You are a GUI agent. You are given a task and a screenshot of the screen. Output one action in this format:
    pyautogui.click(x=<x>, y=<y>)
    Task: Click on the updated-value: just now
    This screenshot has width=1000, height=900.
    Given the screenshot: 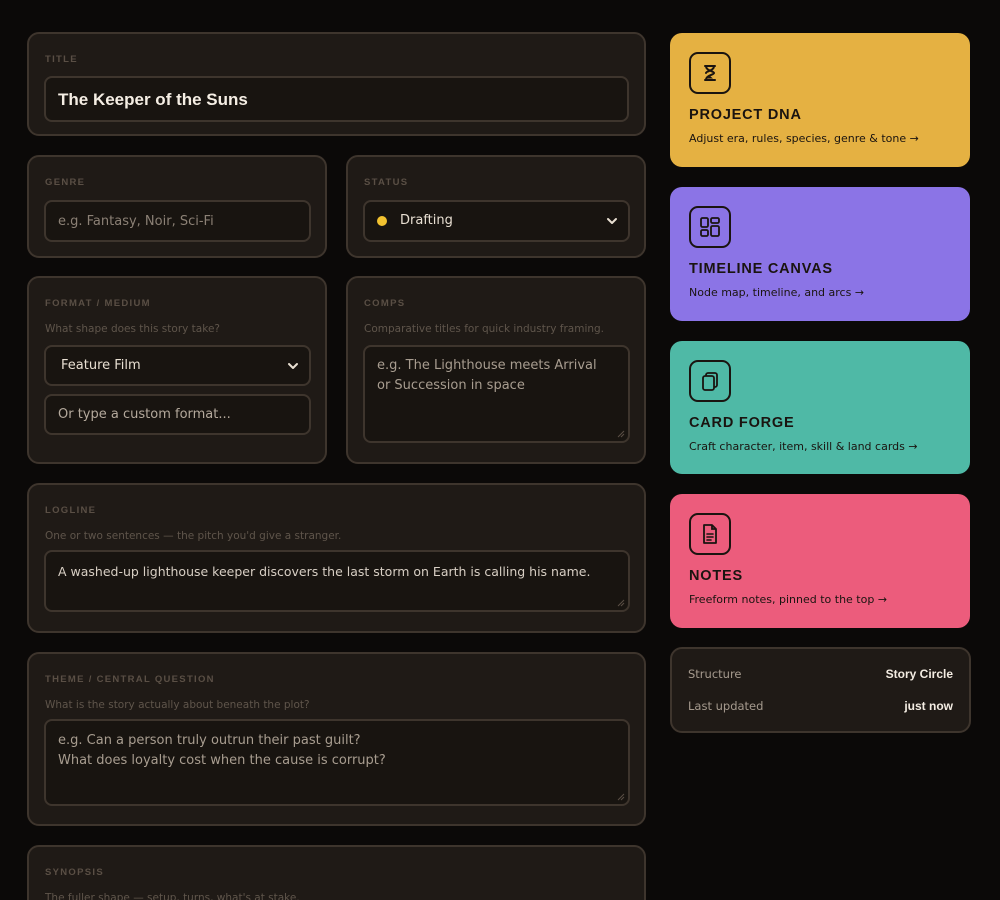 What is the action you would take?
    pyautogui.click(x=928, y=706)
    